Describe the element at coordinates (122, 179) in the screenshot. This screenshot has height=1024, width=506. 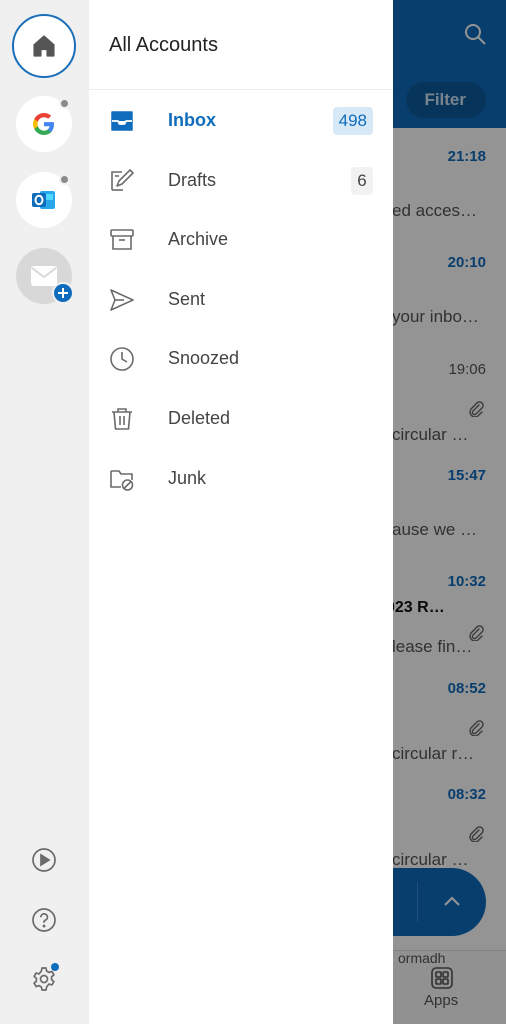
I see `drafts-icon` at that location.